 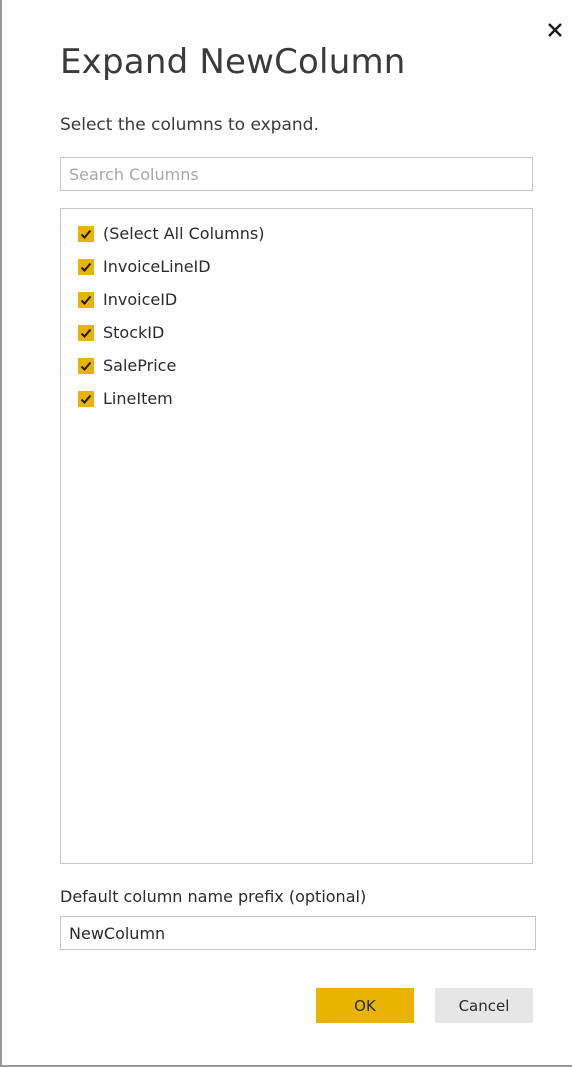 What do you see at coordinates (189, 125) in the screenshot?
I see `dialog-subtitle: Select the columns to expand.` at bounding box center [189, 125].